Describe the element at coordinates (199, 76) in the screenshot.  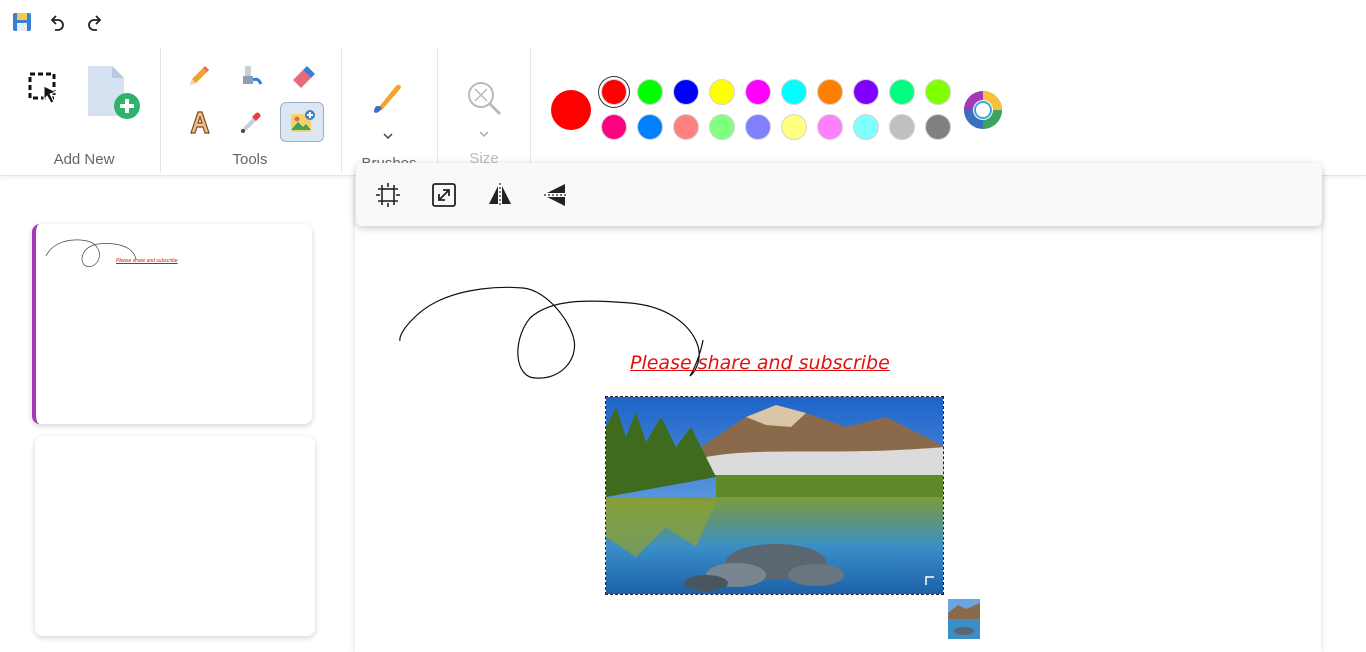
I see `pencil-icon` at that location.